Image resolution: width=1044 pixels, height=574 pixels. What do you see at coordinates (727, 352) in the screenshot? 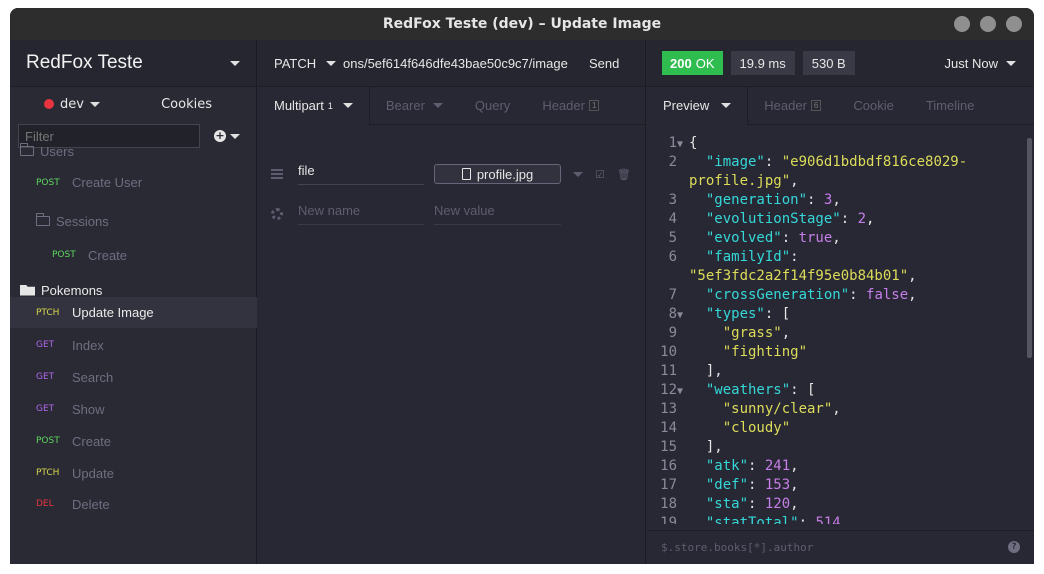
I see `code-line: 10 "fighting"` at bounding box center [727, 352].